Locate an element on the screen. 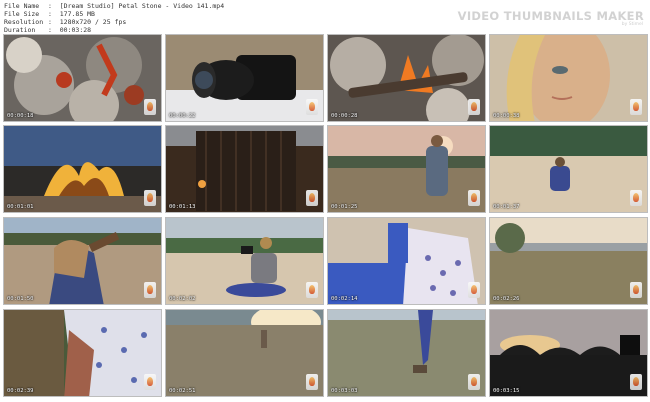 Image resolution: width=650 pixels, height=402 pixels. timestamp: 00:02:39 is located at coordinates (20, 391).